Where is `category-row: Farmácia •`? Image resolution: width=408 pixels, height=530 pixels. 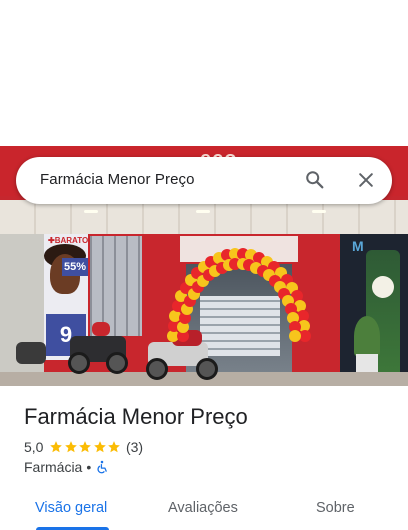
category-row: Farmácia • is located at coordinates (66, 467).